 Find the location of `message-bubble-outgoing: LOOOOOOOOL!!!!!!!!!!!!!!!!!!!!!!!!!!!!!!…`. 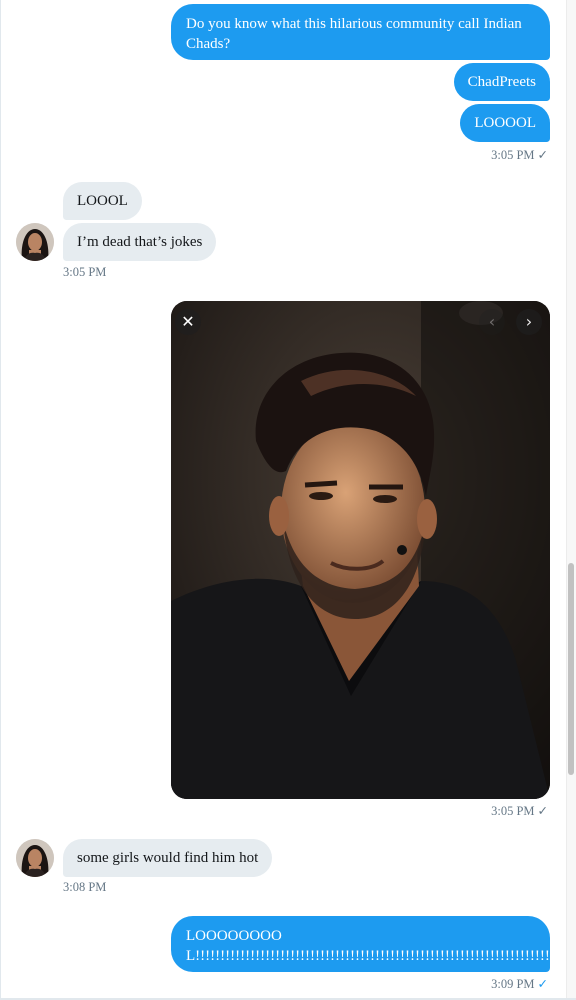

message-bubble-outgoing: LOOOOOOOOL!!!!!!!!!!!!!!!!!!!!!!!!!!!!!!… is located at coordinates (360, 944).